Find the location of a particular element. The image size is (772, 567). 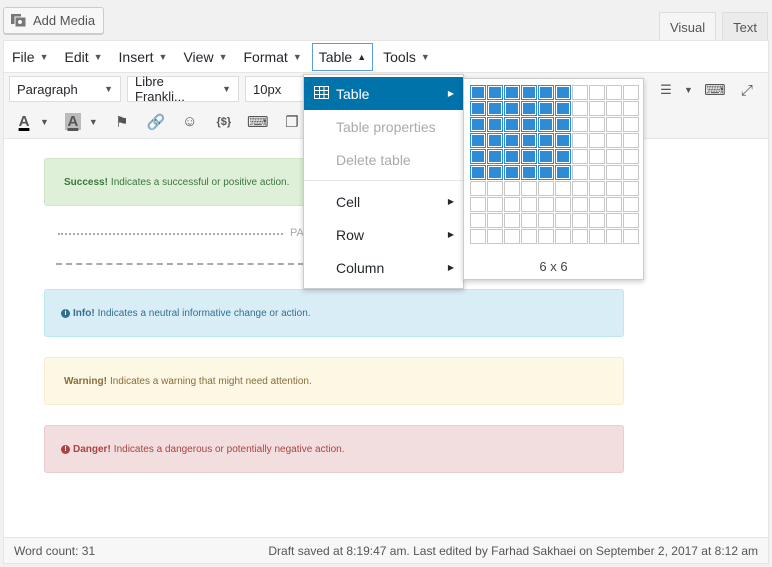

table-menu-column: Column ▶ is located at coordinates (383, 267).